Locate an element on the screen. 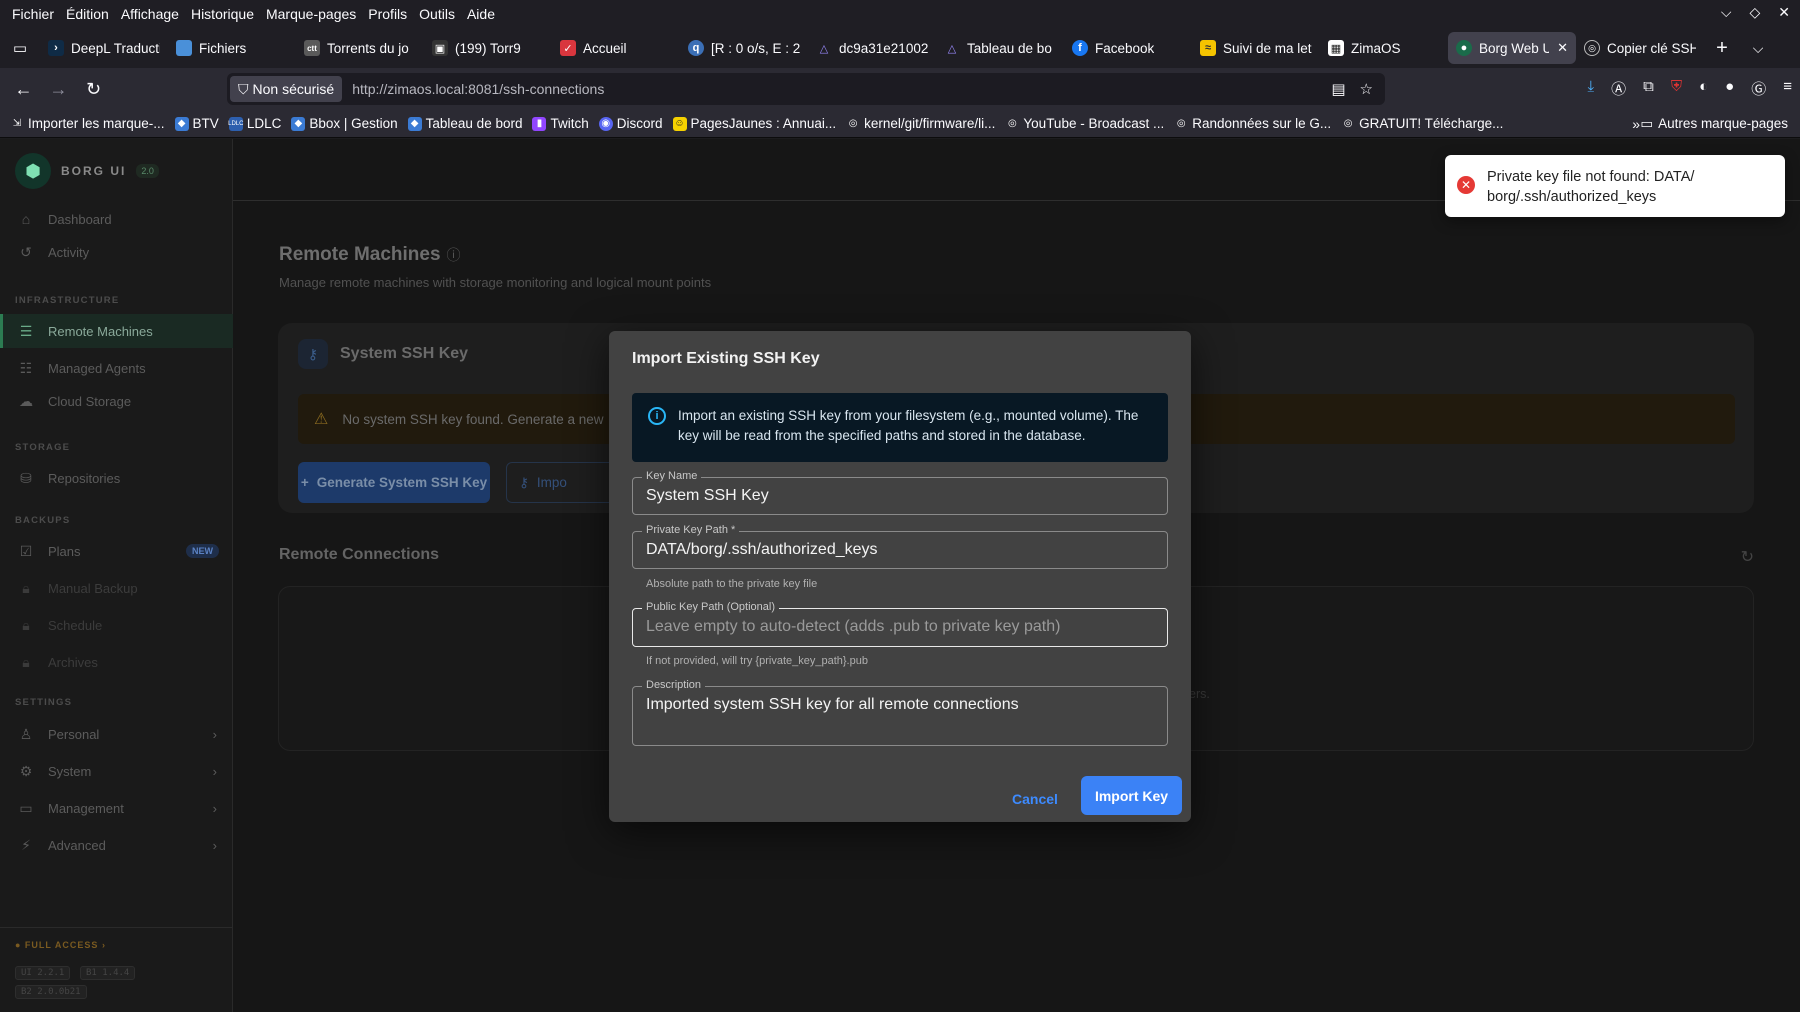 This screenshot has width=1800, height=1012. management-icon: ▭ is located at coordinates (26, 807).